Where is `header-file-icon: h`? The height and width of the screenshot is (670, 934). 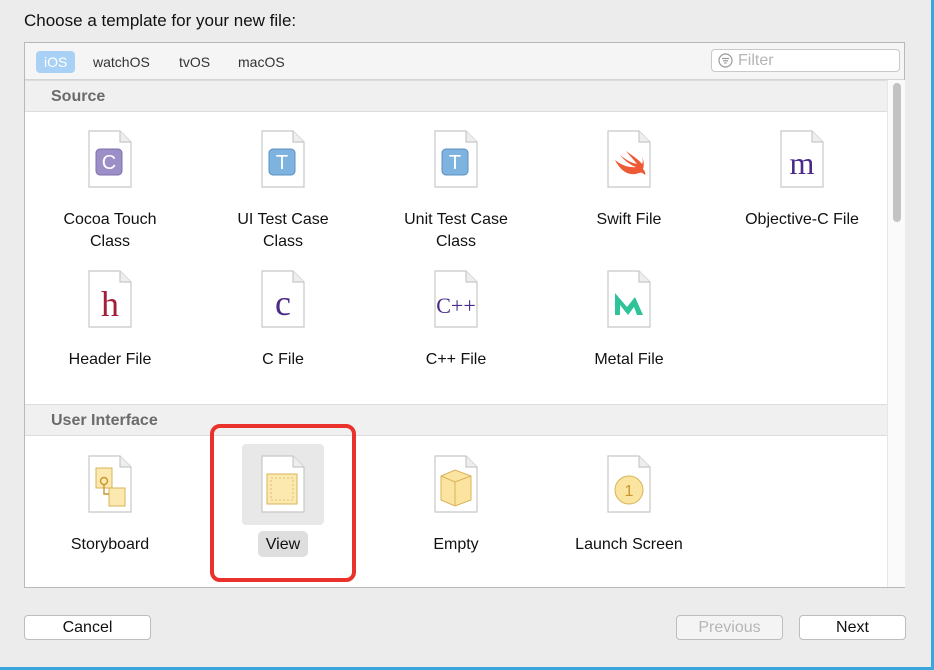 header-file-icon: h is located at coordinates (110, 299).